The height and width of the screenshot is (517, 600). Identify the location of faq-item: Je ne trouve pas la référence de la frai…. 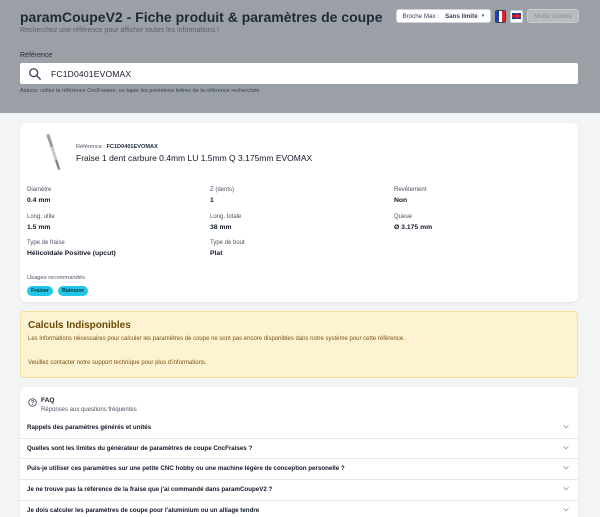
(299, 489).